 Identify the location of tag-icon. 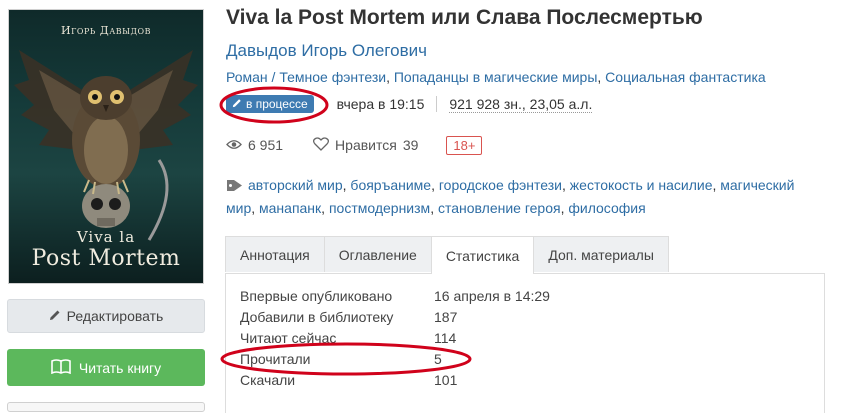
(234, 187).